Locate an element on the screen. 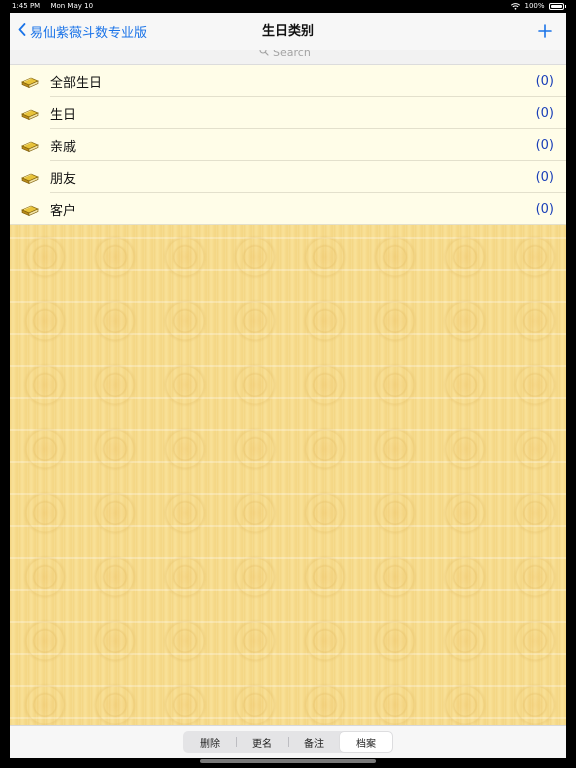  list-item: 朋友 (0) is located at coordinates (288, 177).